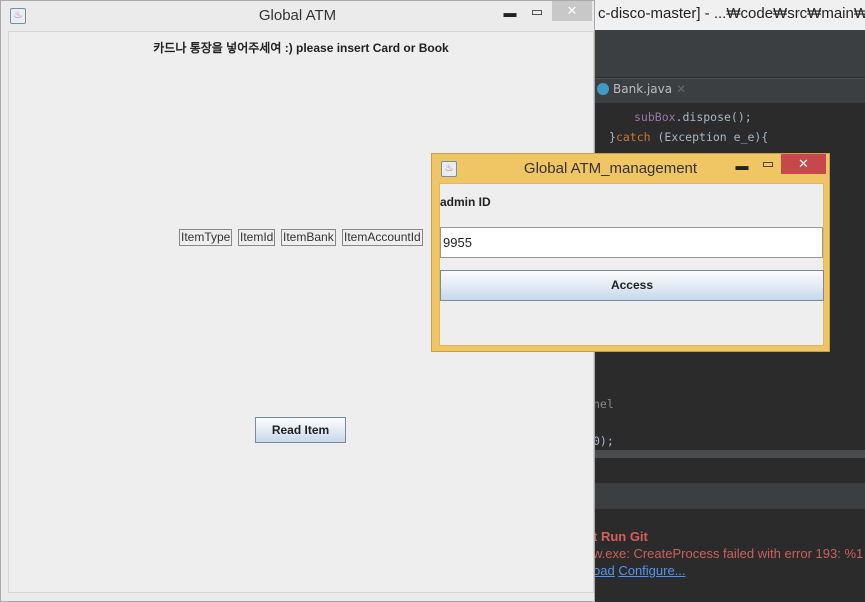 The width and height of the screenshot is (865, 602). I want to click on item-account-id-label: ItemAccountId, so click(382, 237).